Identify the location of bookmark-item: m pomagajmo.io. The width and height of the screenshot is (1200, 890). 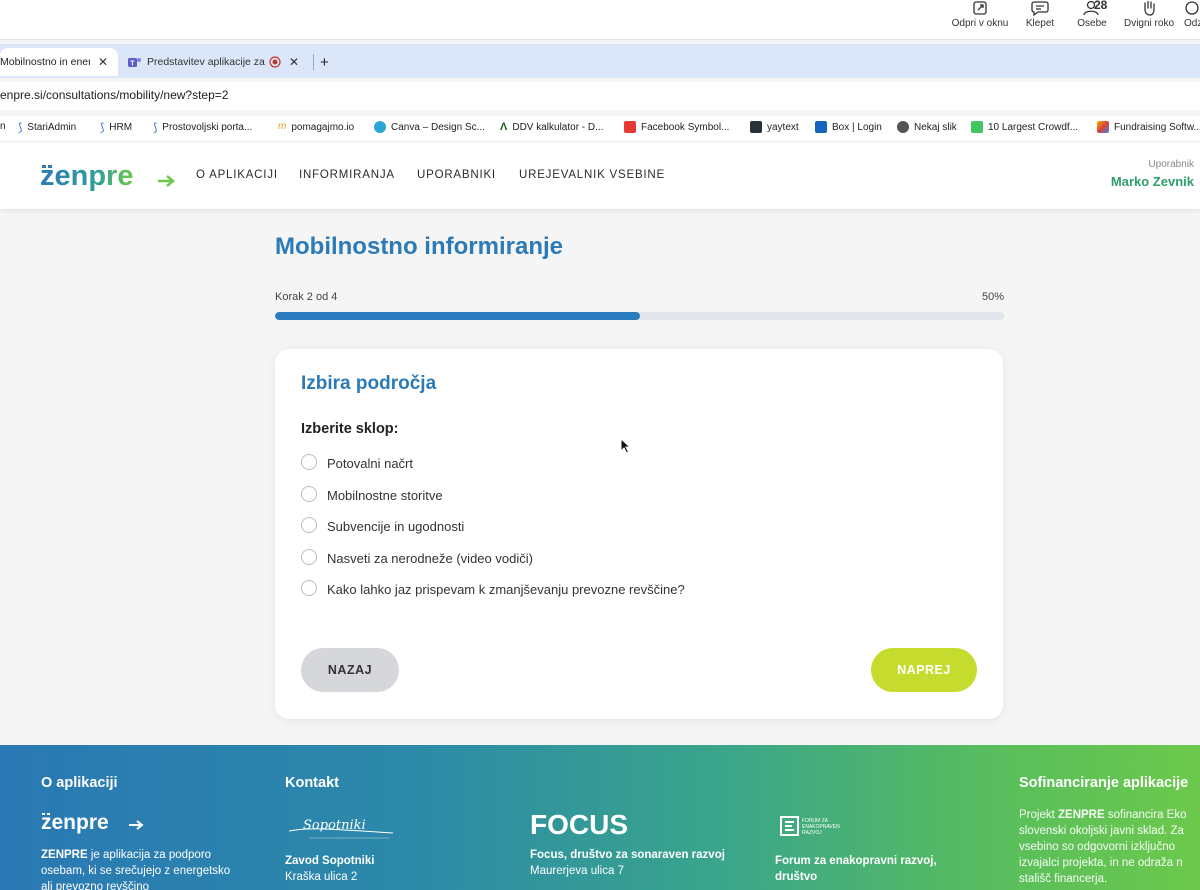
(316, 127).